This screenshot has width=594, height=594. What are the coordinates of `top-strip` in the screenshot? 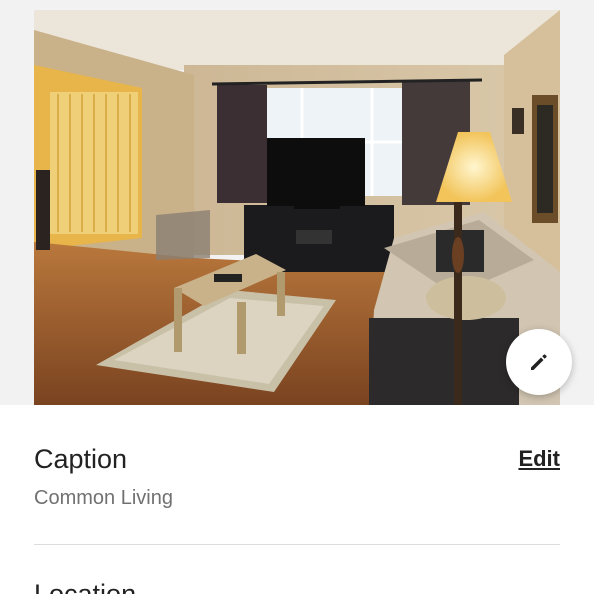 It's located at (297, 5).